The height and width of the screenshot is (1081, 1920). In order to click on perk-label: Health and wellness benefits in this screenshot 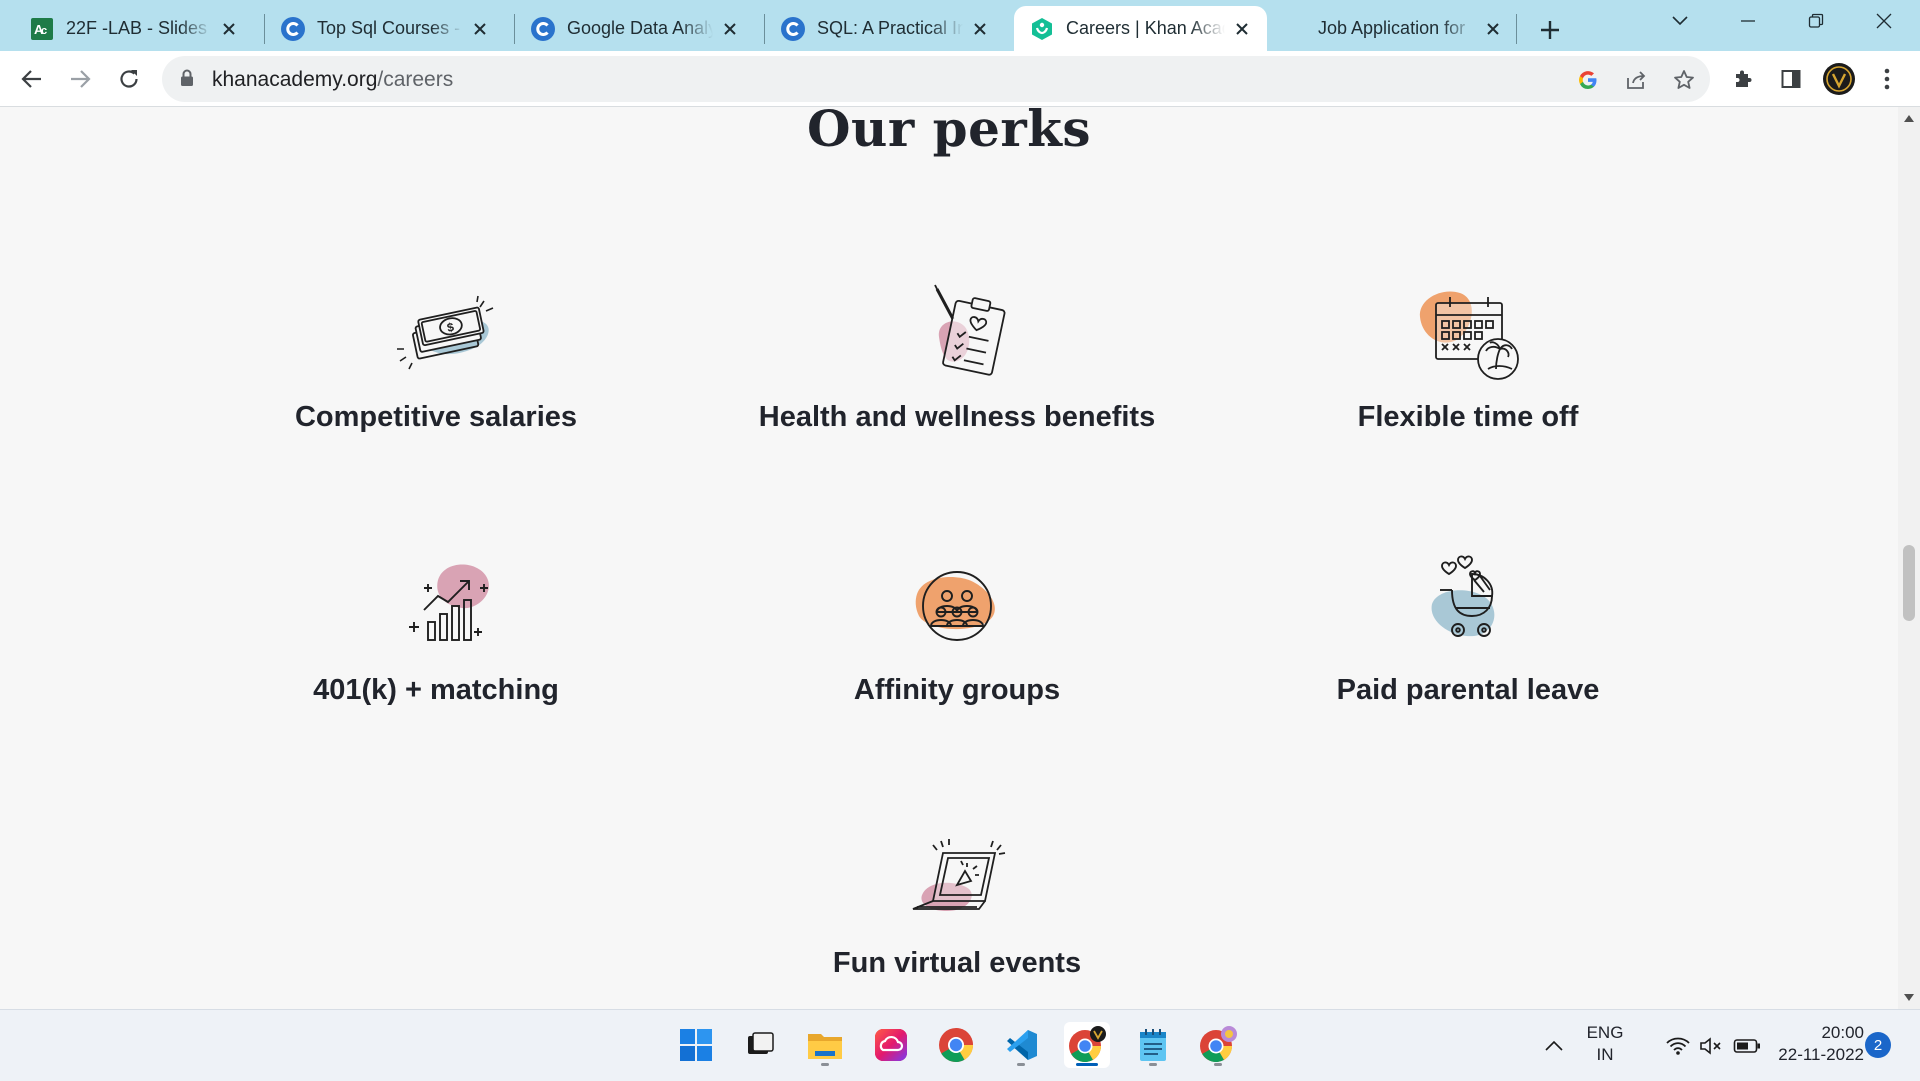, I will do `click(957, 417)`.